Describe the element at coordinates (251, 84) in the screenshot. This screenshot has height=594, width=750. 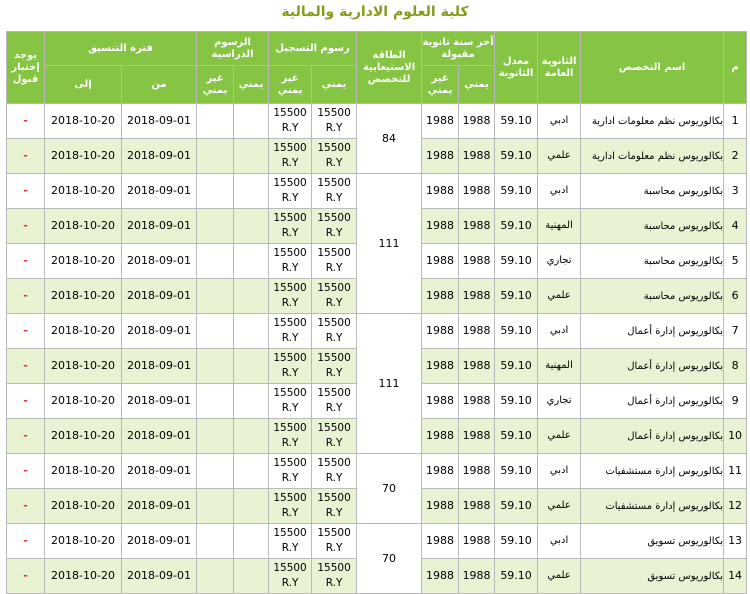
I see `subheader-study-yemeni: يمني` at that location.